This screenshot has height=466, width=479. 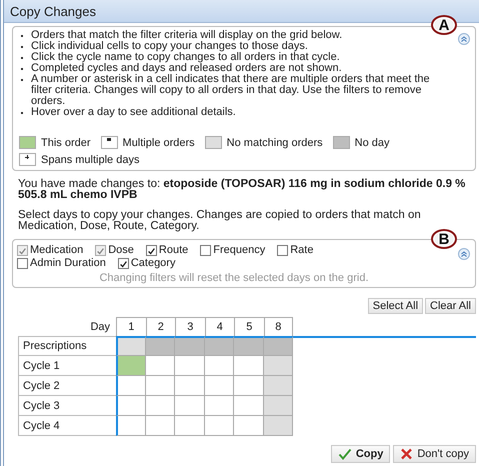 I want to click on instruction-text: Select days to copy your changes. Changes are copied to orders that match on Medication, Dose, Route, Category., so click(x=220, y=221).